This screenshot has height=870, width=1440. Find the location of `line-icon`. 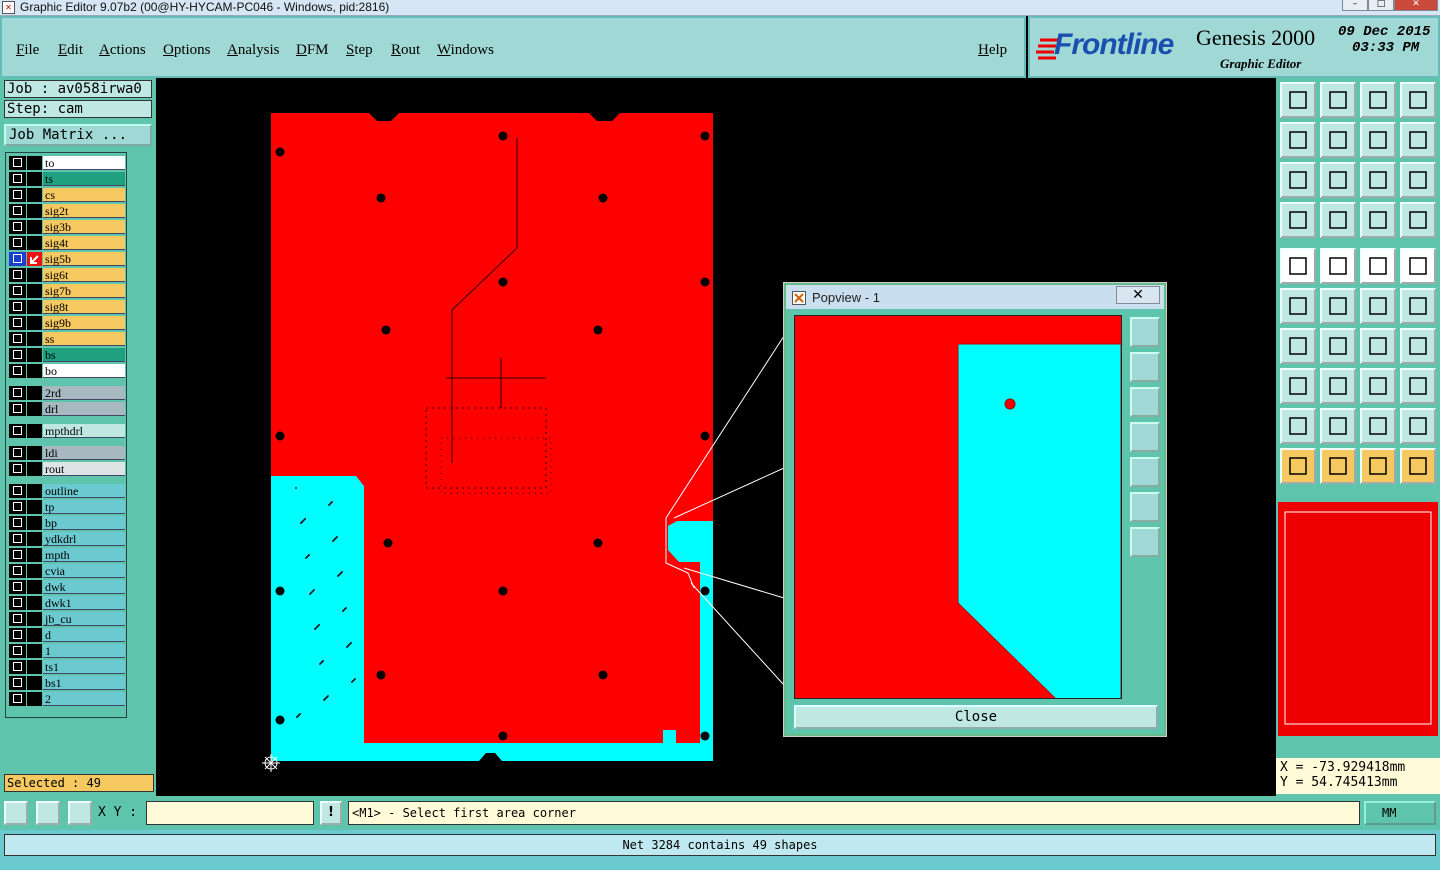

line-icon is located at coordinates (1338, 346).